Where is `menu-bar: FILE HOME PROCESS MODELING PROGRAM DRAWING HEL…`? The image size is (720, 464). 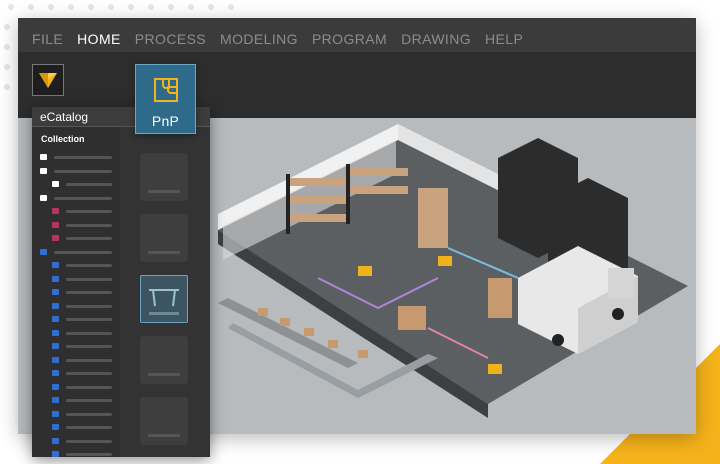
menu-bar: FILE HOME PROCESS MODELING PROGRAM DRAWING HEL… is located at coordinates (357, 35).